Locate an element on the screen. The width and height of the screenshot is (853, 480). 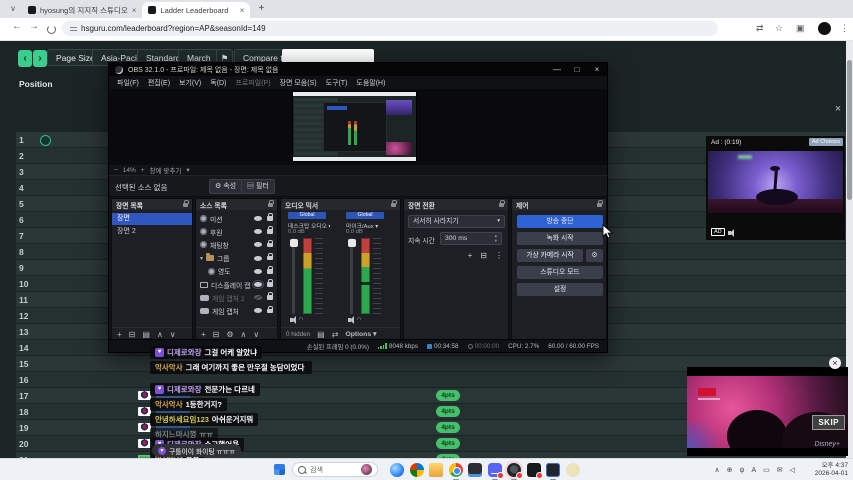
source-row: 채팅창 is located at coordinates (236, 244).